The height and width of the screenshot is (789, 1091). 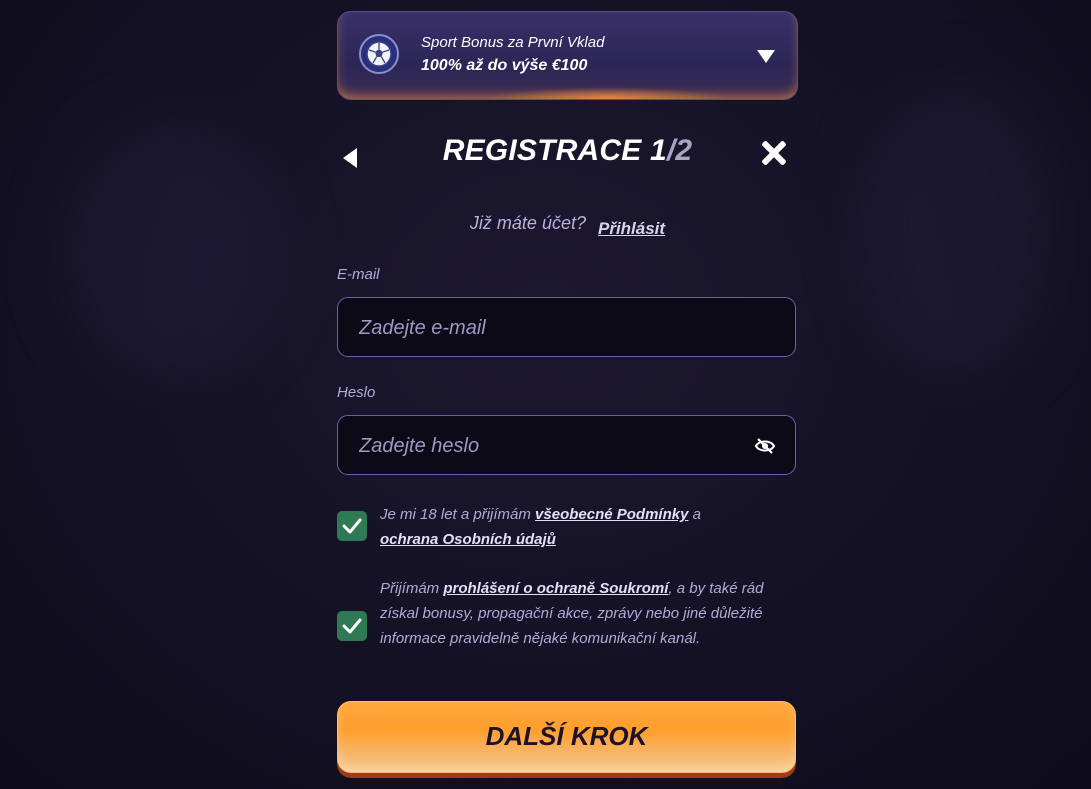 I want to click on marketing-checkbox, so click(x=352, y=626).